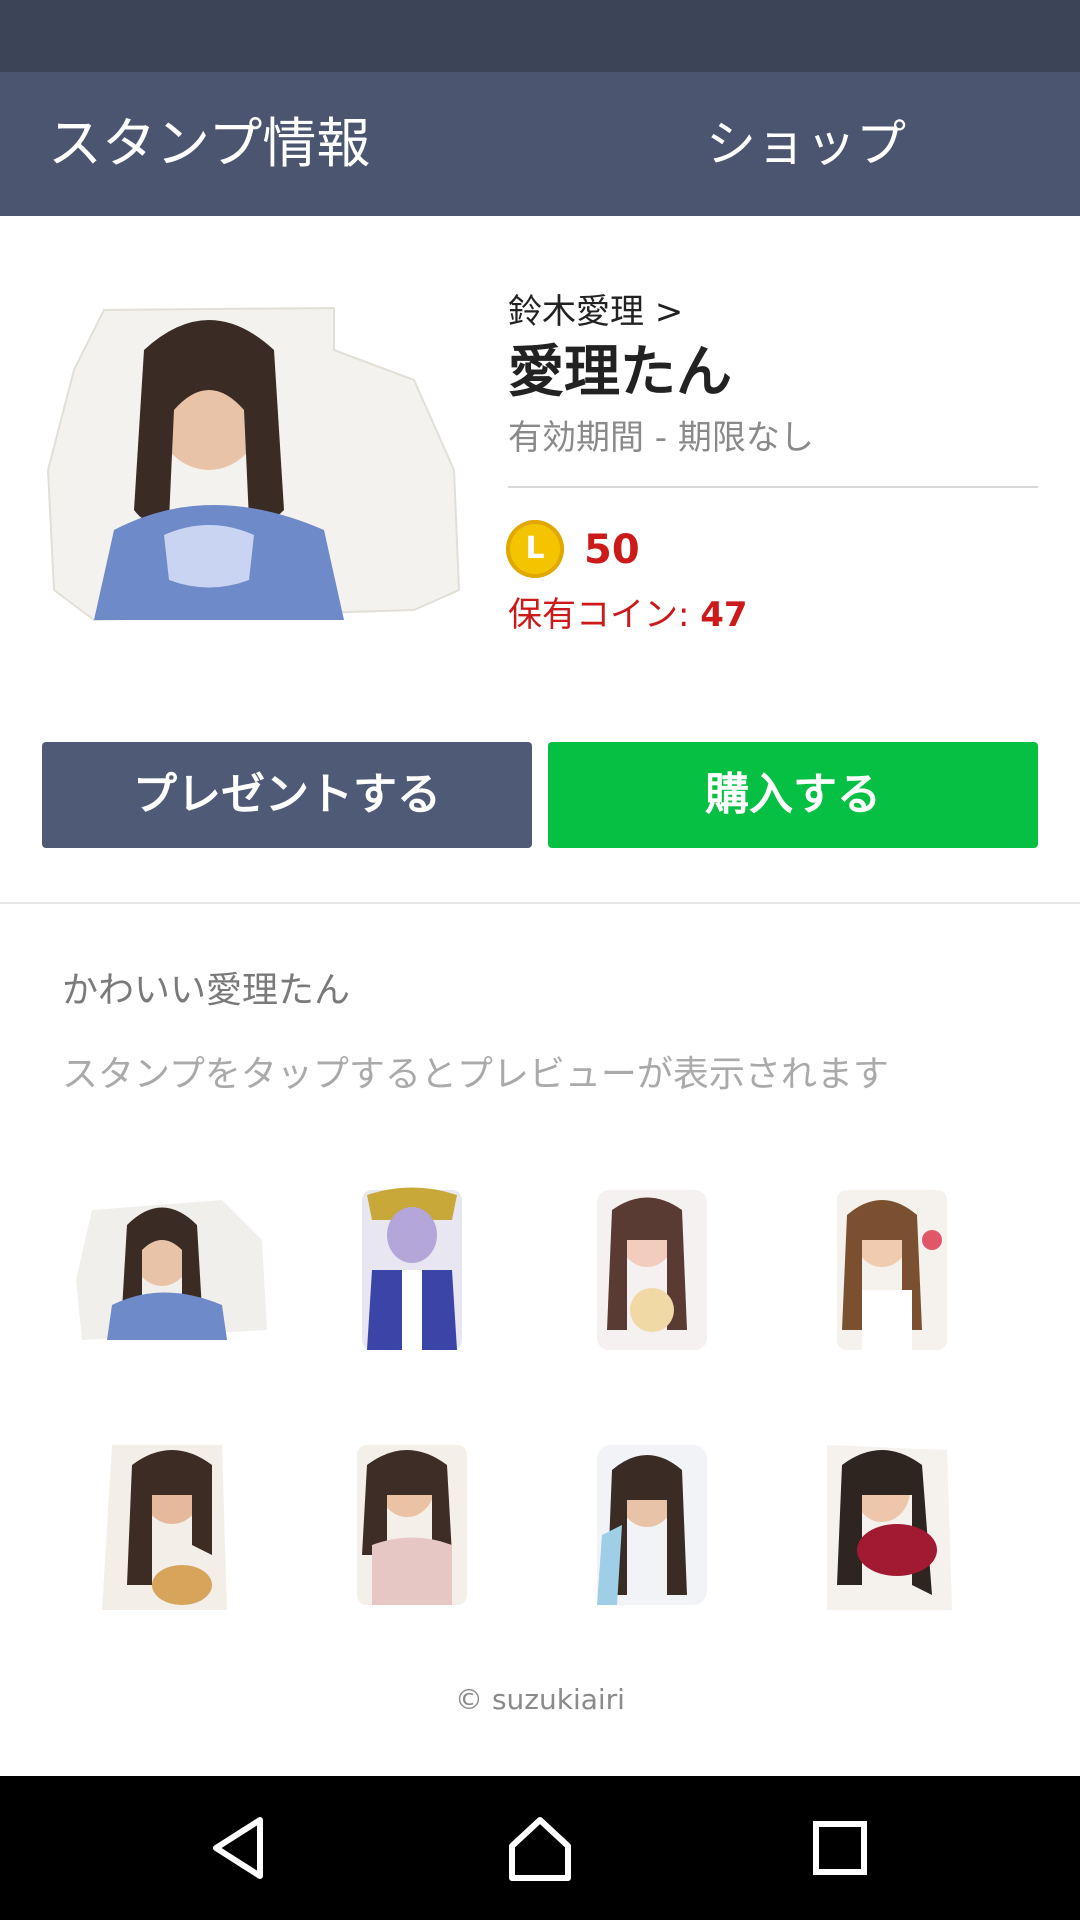 The width and height of the screenshot is (1080, 1920). Describe the element at coordinates (604, 615) in the screenshot. I see `owned-coins-label: 保有コイン:` at that location.